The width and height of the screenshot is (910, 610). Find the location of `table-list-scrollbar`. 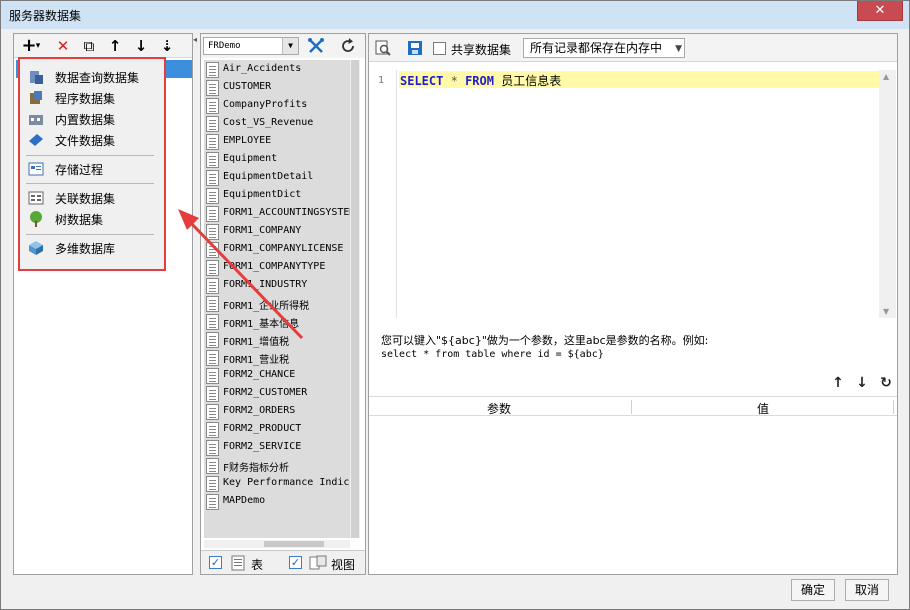

table-list-scrollbar is located at coordinates (355, 299).